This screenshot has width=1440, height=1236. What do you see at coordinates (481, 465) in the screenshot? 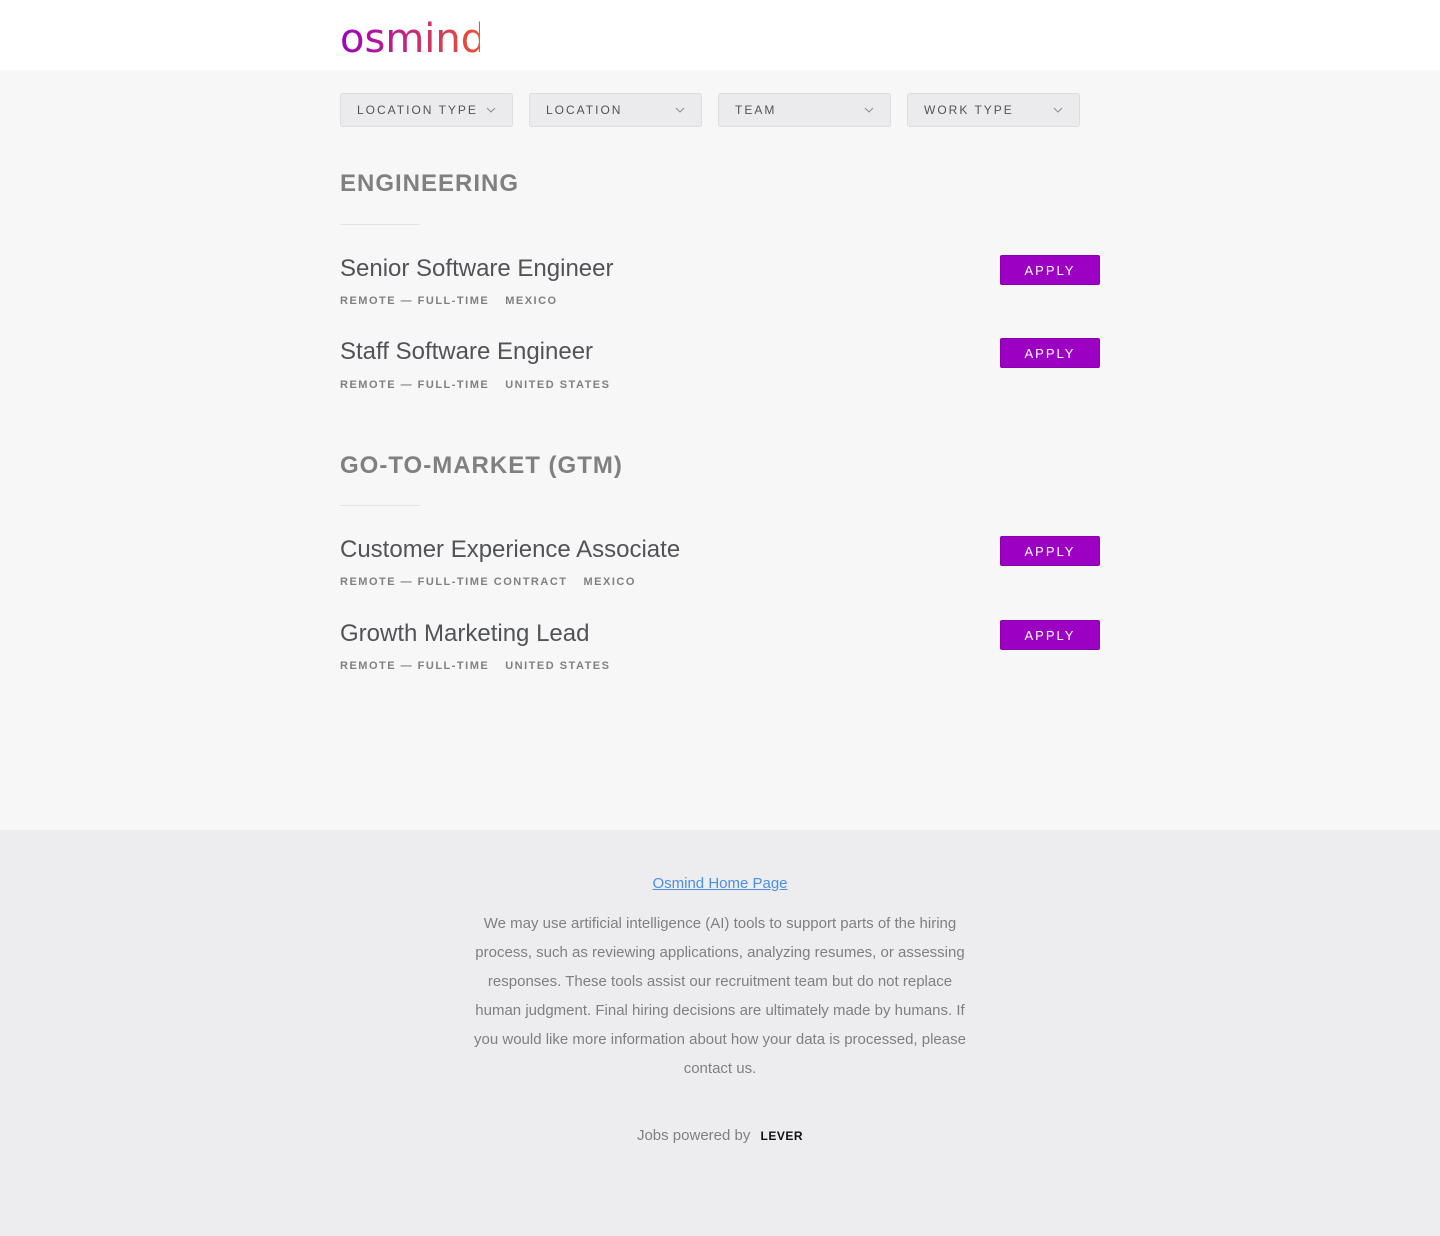
I see `group-title-gtm: GO-TO-MARKET (GTM)` at bounding box center [481, 465].